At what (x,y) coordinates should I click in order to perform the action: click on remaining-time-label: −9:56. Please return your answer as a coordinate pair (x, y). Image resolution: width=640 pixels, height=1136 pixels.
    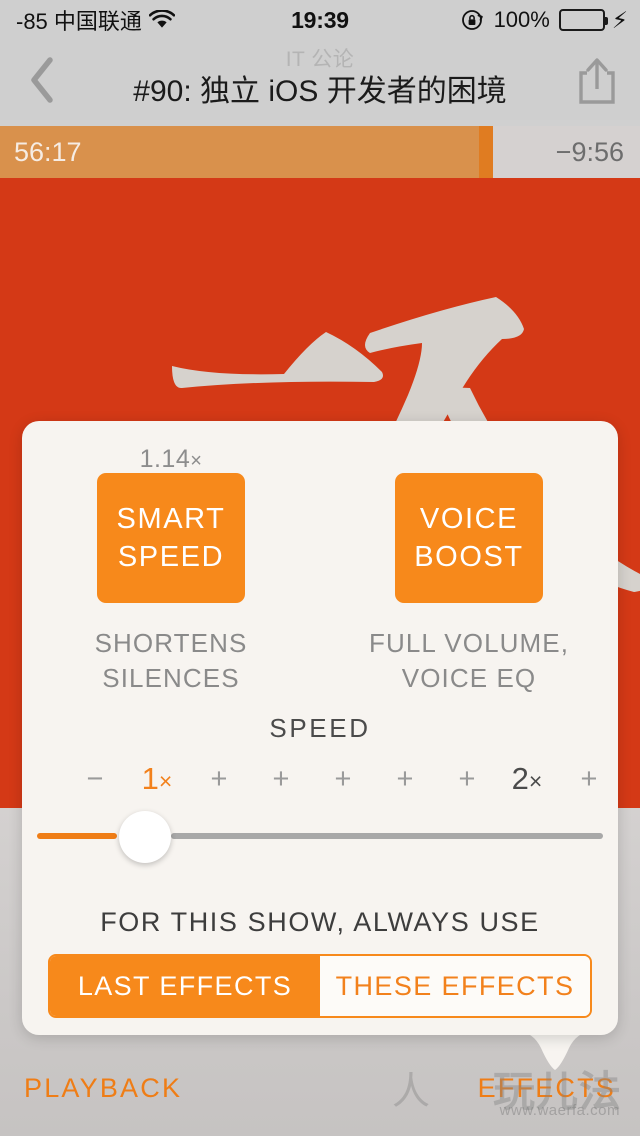
    Looking at the image, I should click on (589, 151).